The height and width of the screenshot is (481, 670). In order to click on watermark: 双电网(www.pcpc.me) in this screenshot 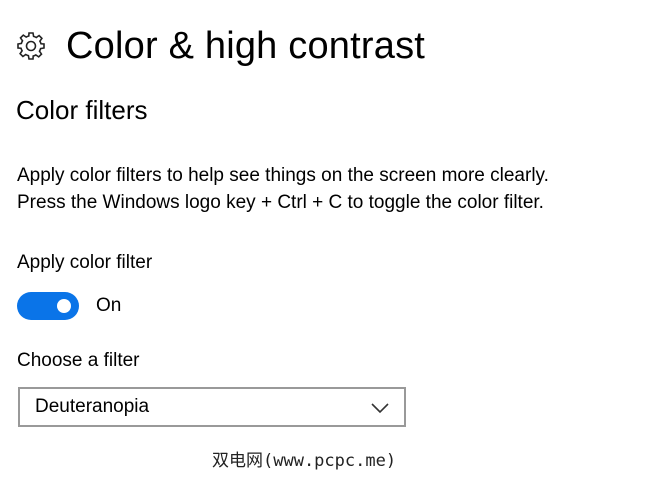, I will do `click(304, 461)`.